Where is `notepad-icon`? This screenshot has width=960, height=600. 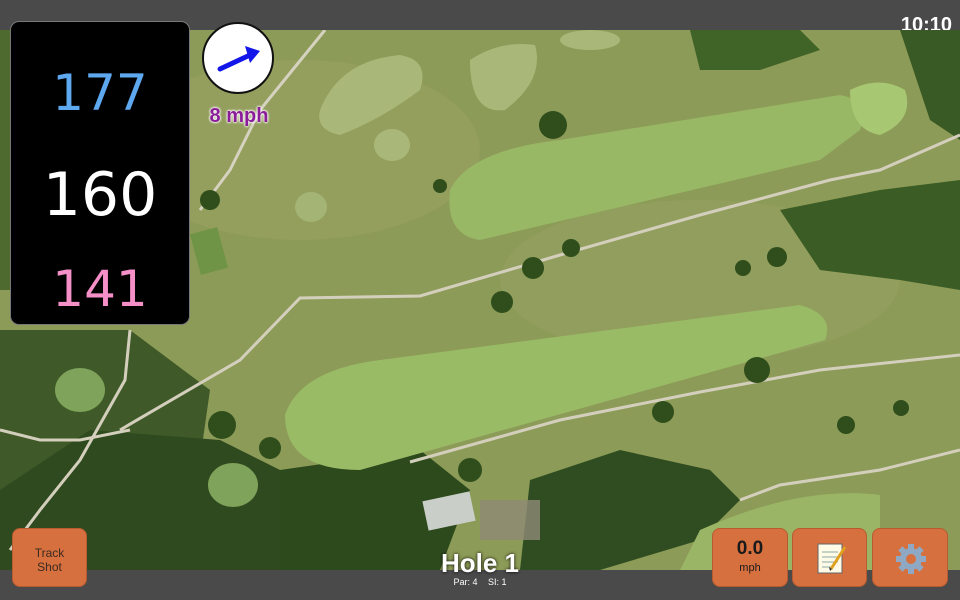
notepad-icon is located at coordinates (832, 558).